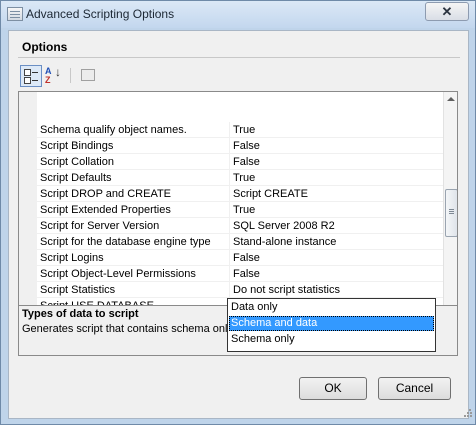 This screenshot has height=425, width=476. Describe the element at coordinates (333, 388) in the screenshot. I see `ok-button: OK` at that location.